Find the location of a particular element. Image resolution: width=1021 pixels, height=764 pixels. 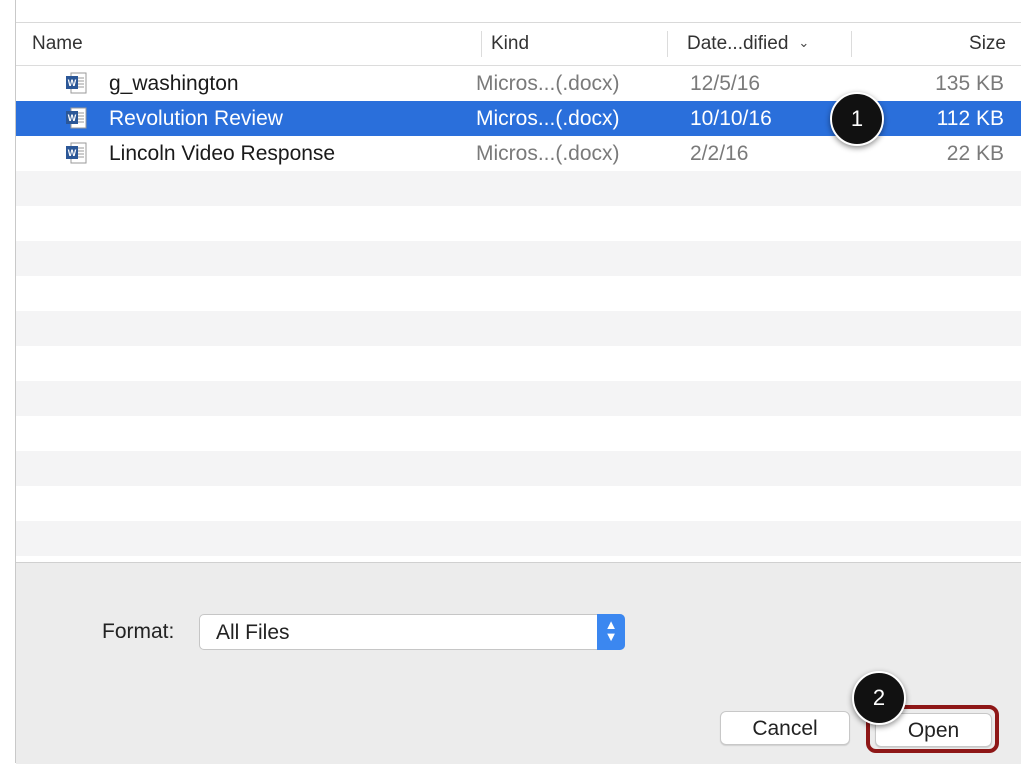

file-size: 22 KB is located at coordinates (975, 153).